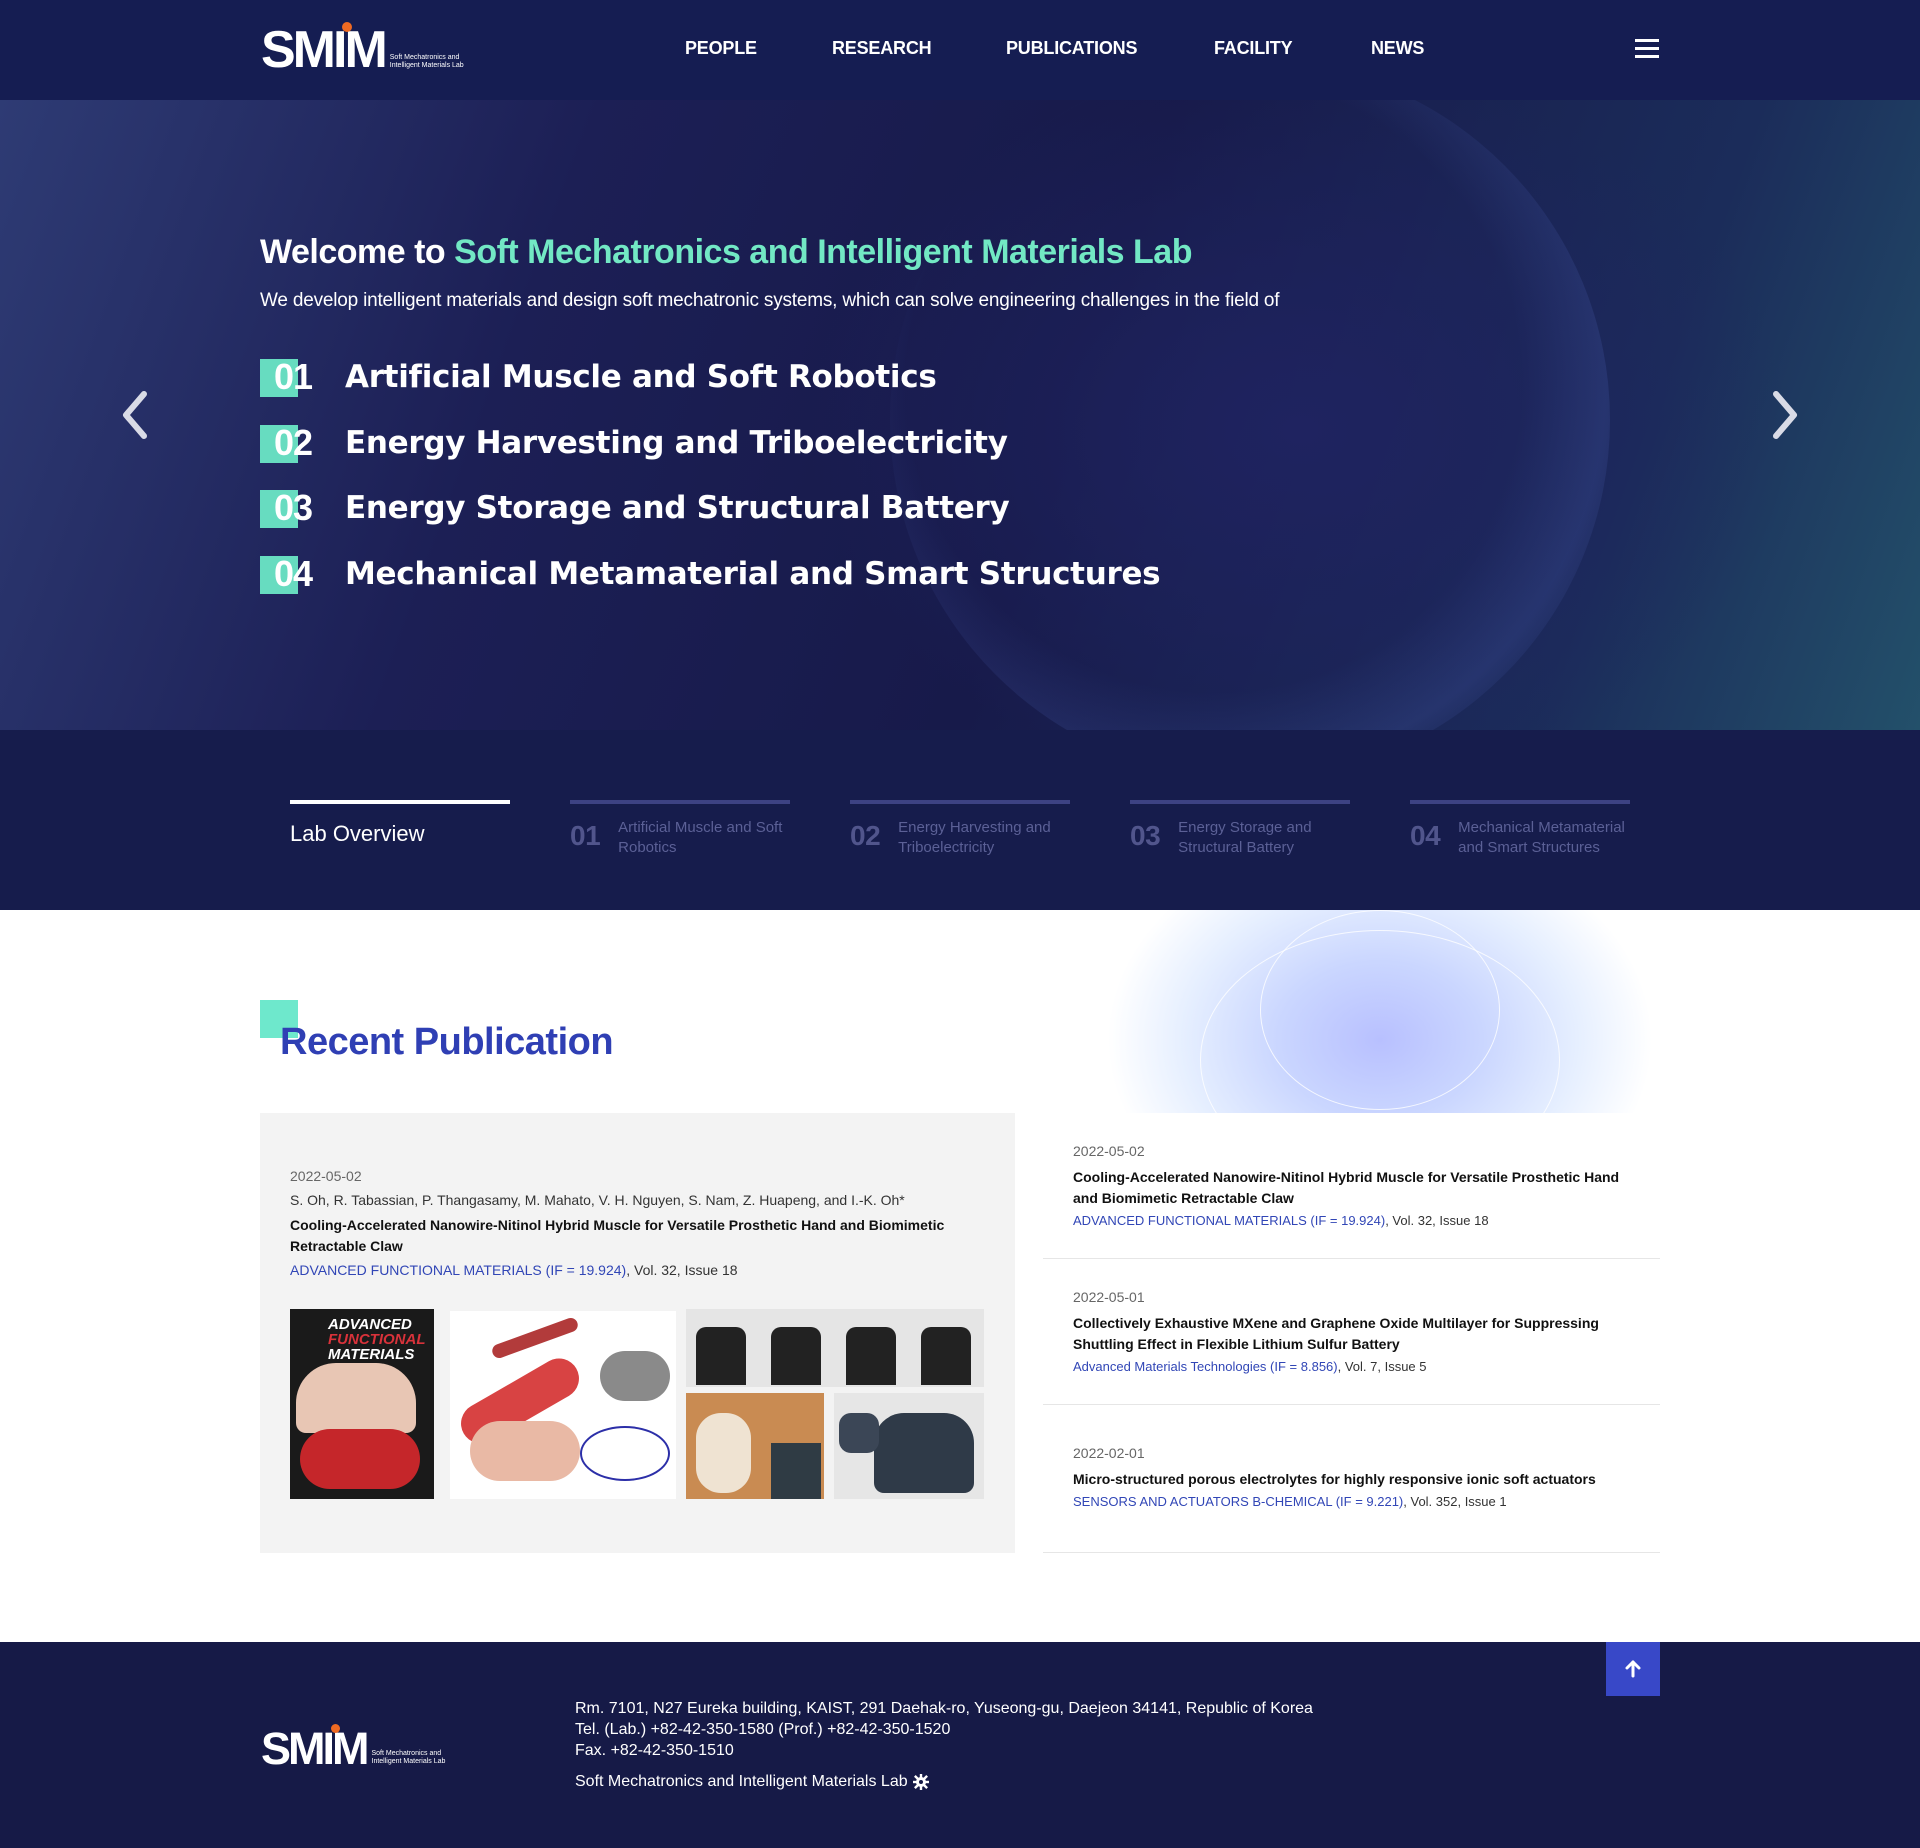  I want to click on tab-artificial-muscle: 01 Artificial Muscle and Soft Robotics, so click(680, 829).